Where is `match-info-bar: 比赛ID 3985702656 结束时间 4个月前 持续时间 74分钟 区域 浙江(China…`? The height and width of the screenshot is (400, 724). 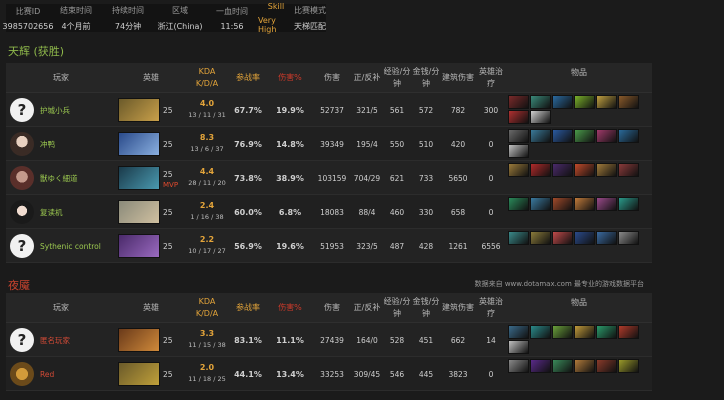
match-info-bar: 比赛ID 3985702656 结束时间 4个月前 持续时间 74分钟 区域 浙江(China… is located at coordinates (164, 18).